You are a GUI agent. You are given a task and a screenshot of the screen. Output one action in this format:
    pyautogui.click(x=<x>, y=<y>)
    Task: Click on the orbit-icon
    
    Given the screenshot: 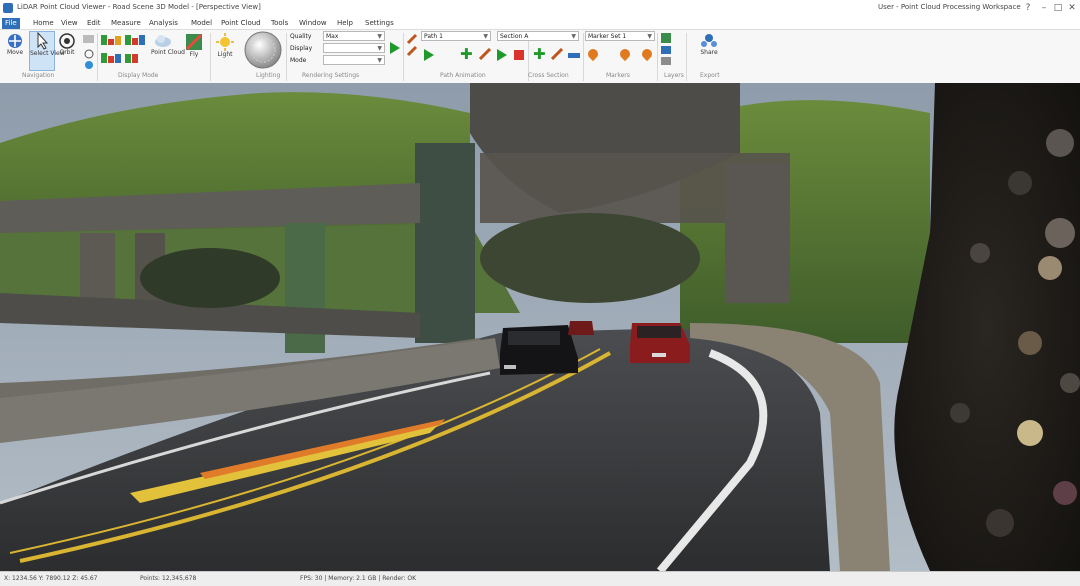 What is the action you would take?
    pyautogui.click(x=67, y=41)
    